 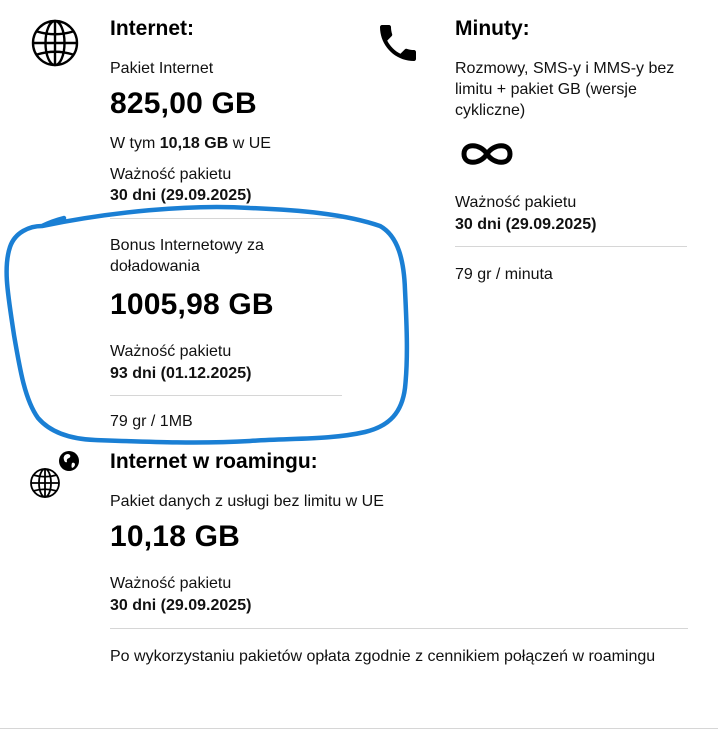 I want to click on roaming-validity-value: 30 dni (29.09.2025), so click(x=181, y=605).